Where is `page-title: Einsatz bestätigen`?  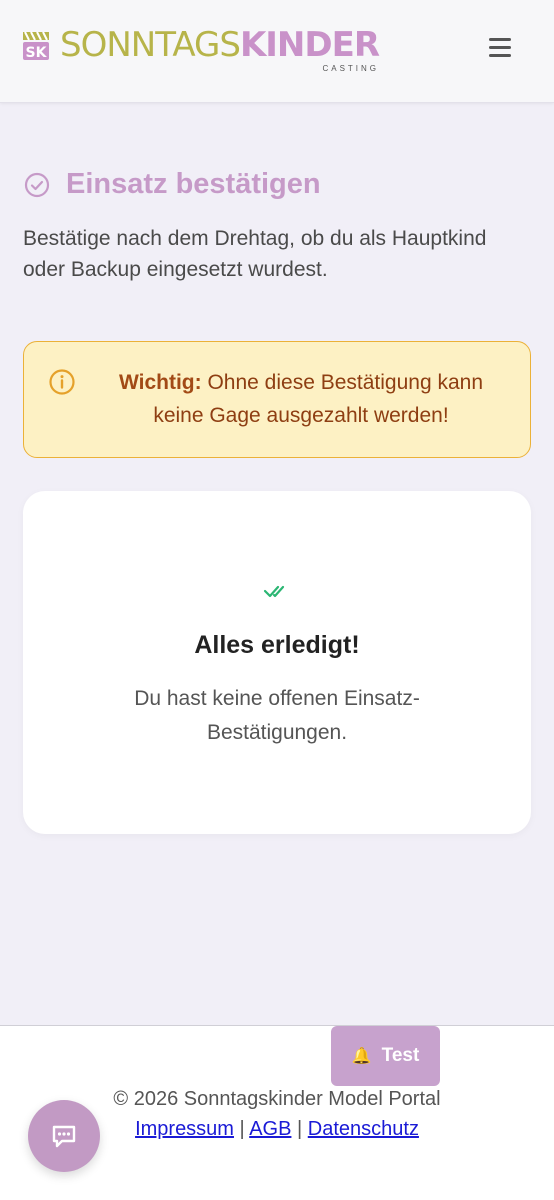
page-title: Einsatz bestätigen is located at coordinates (193, 184).